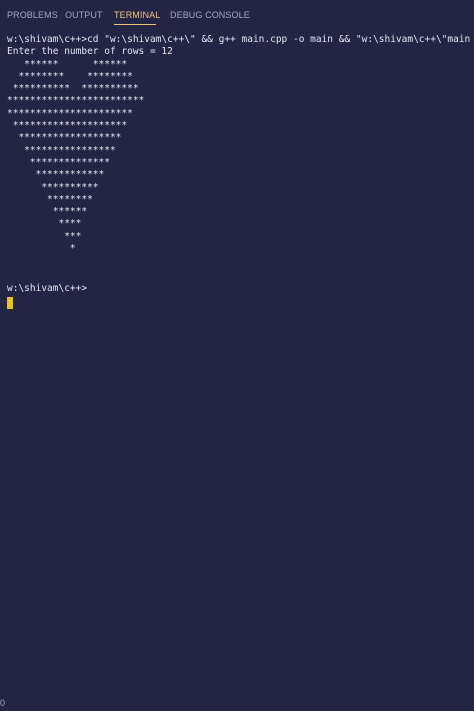 Image resolution: width=474 pixels, height=711 pixels. What do you see at coordinates (67, 64) in the screenshot?
I see `pattern-line: ****** ******` at bounding box center [67, 64].